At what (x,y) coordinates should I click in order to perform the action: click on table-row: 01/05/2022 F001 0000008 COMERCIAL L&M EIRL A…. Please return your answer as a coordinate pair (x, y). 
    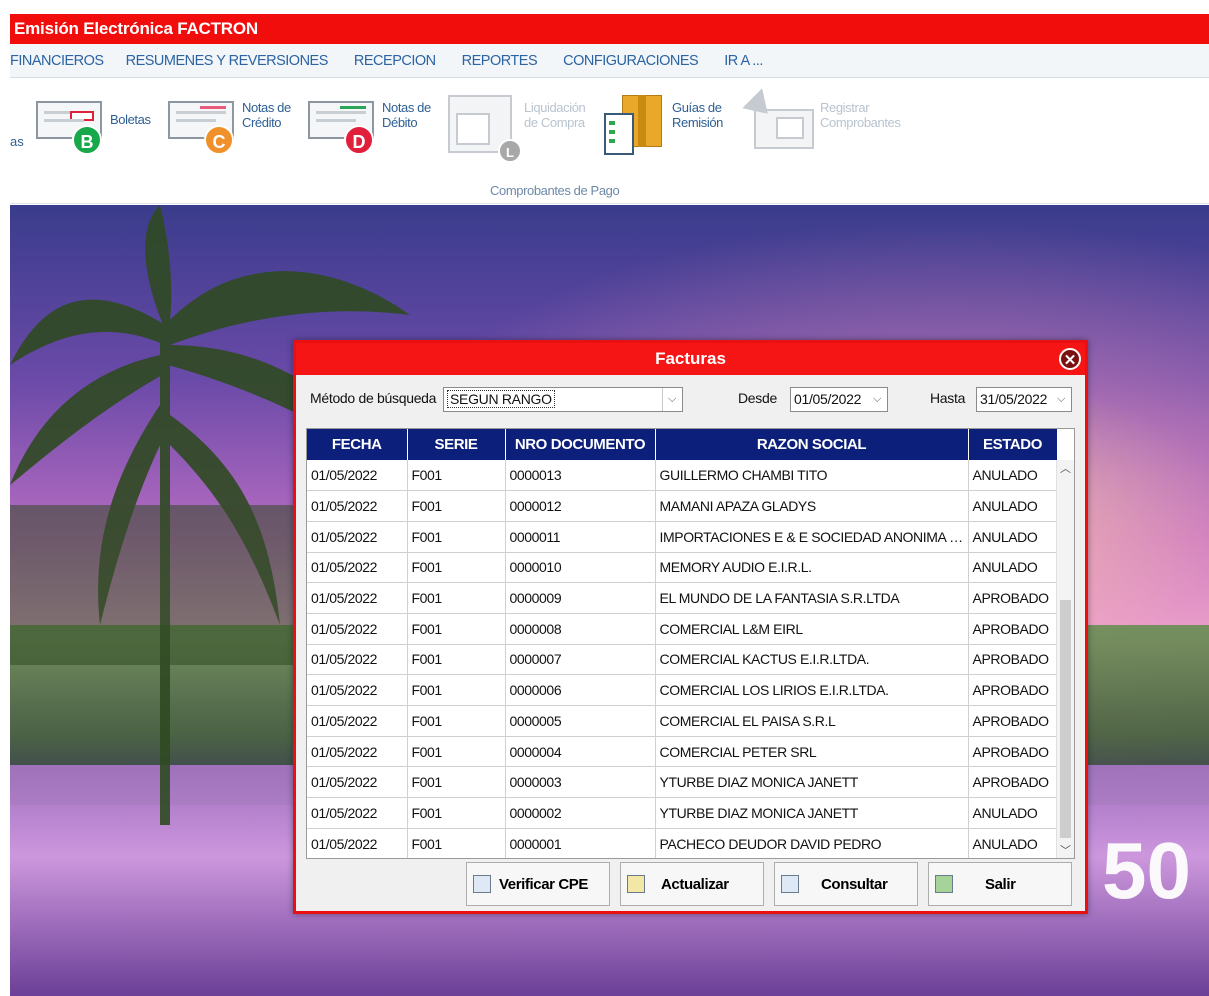
    Looking at the image, I should click on (682, 629).